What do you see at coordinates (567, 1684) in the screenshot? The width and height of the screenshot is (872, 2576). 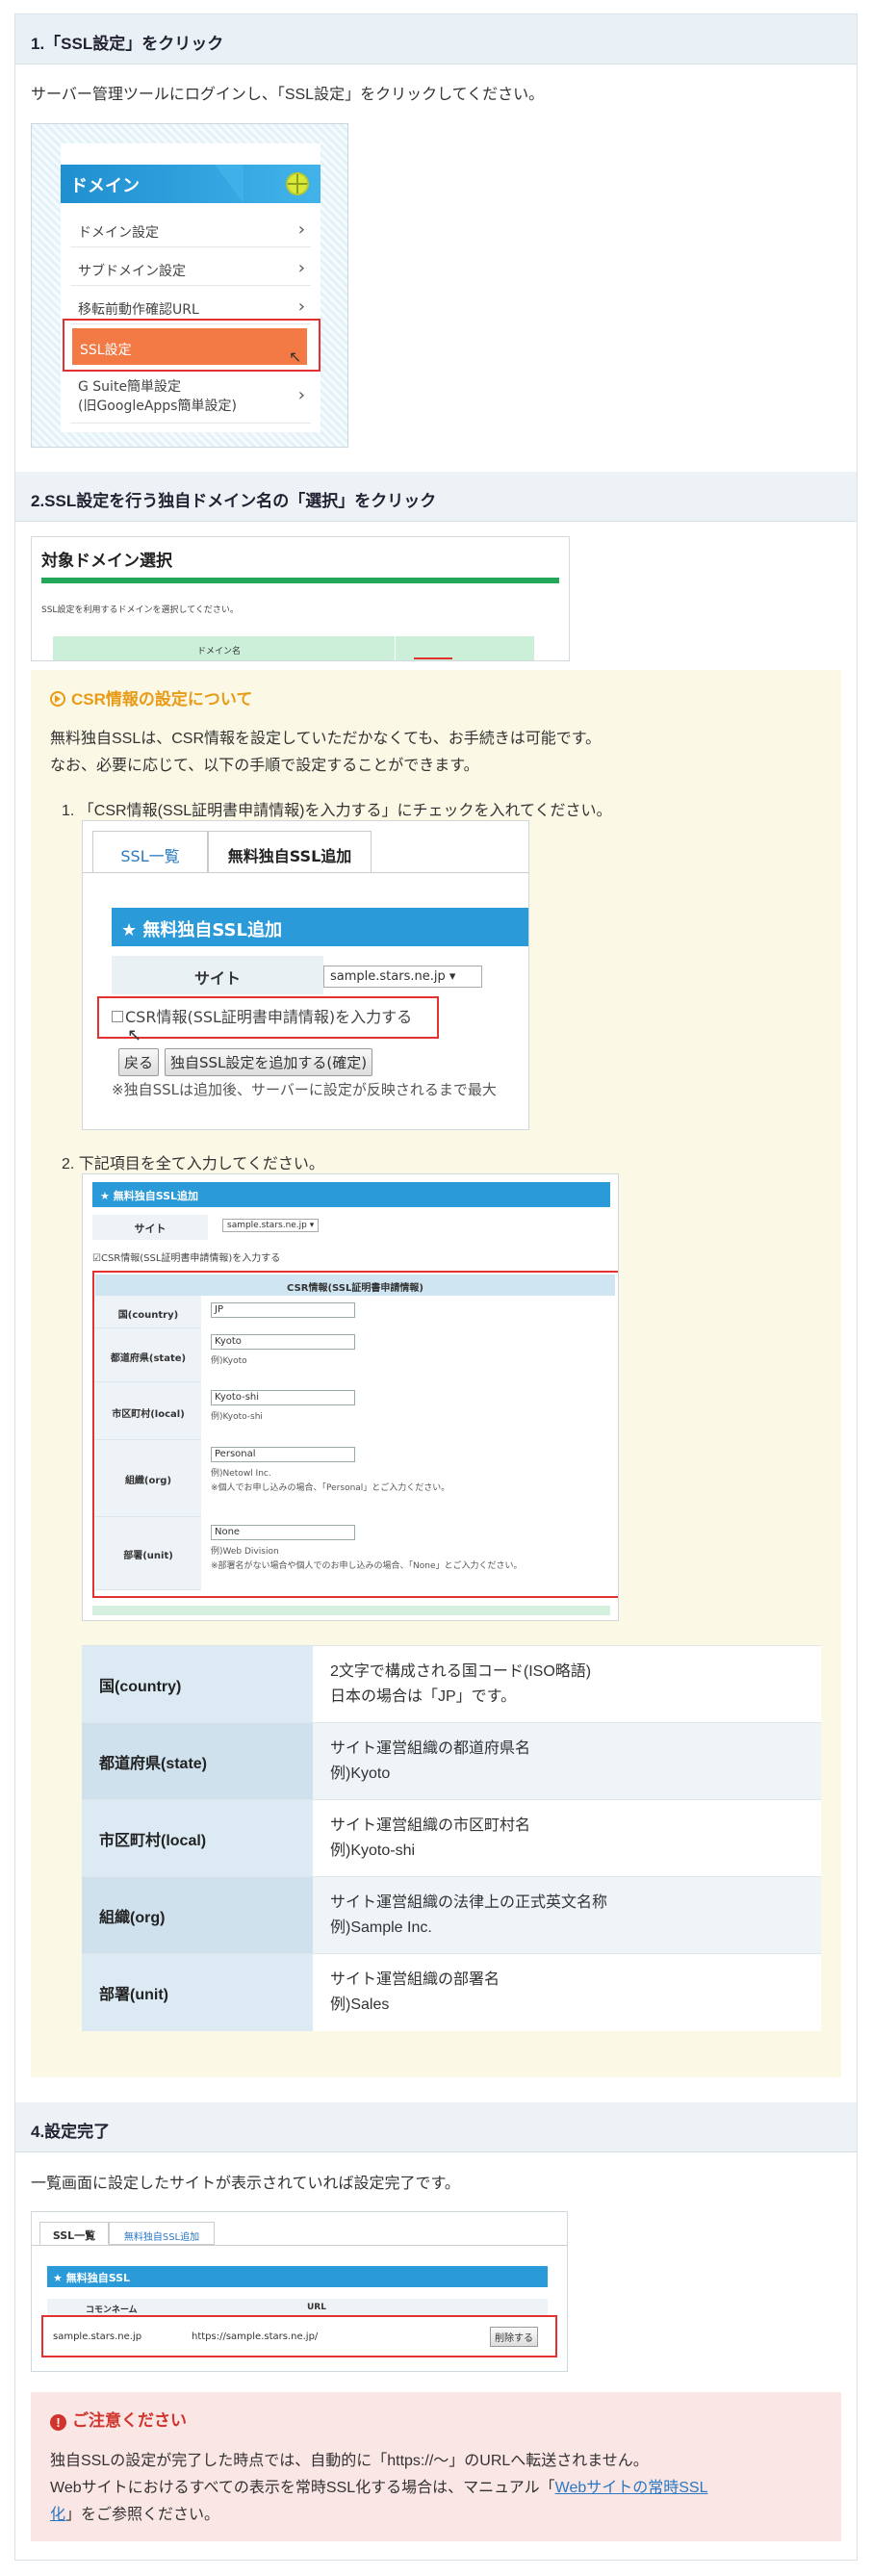 I see `field-desc-country: 2文字で構成される国コード(ISO略語) 日本の場合は「JP」です。` at bounding box center [567, 1684].